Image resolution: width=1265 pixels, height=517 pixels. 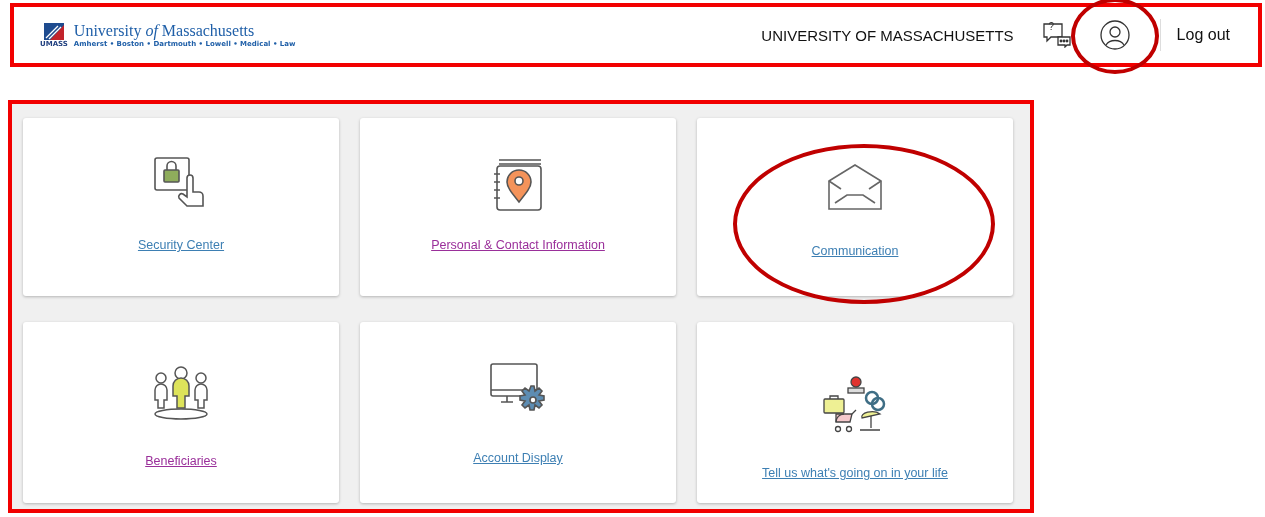 I want to click on tile-card: Security Center, so click(x=181, y=207).